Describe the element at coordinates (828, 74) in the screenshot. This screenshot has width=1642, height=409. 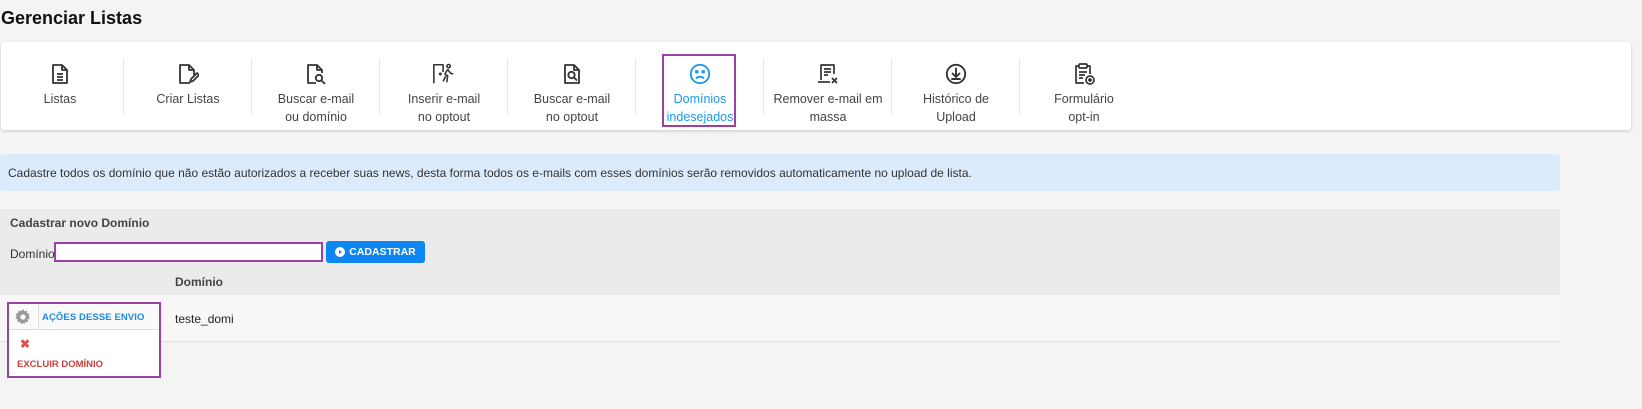
I see `remove-mass-icon` at that location.